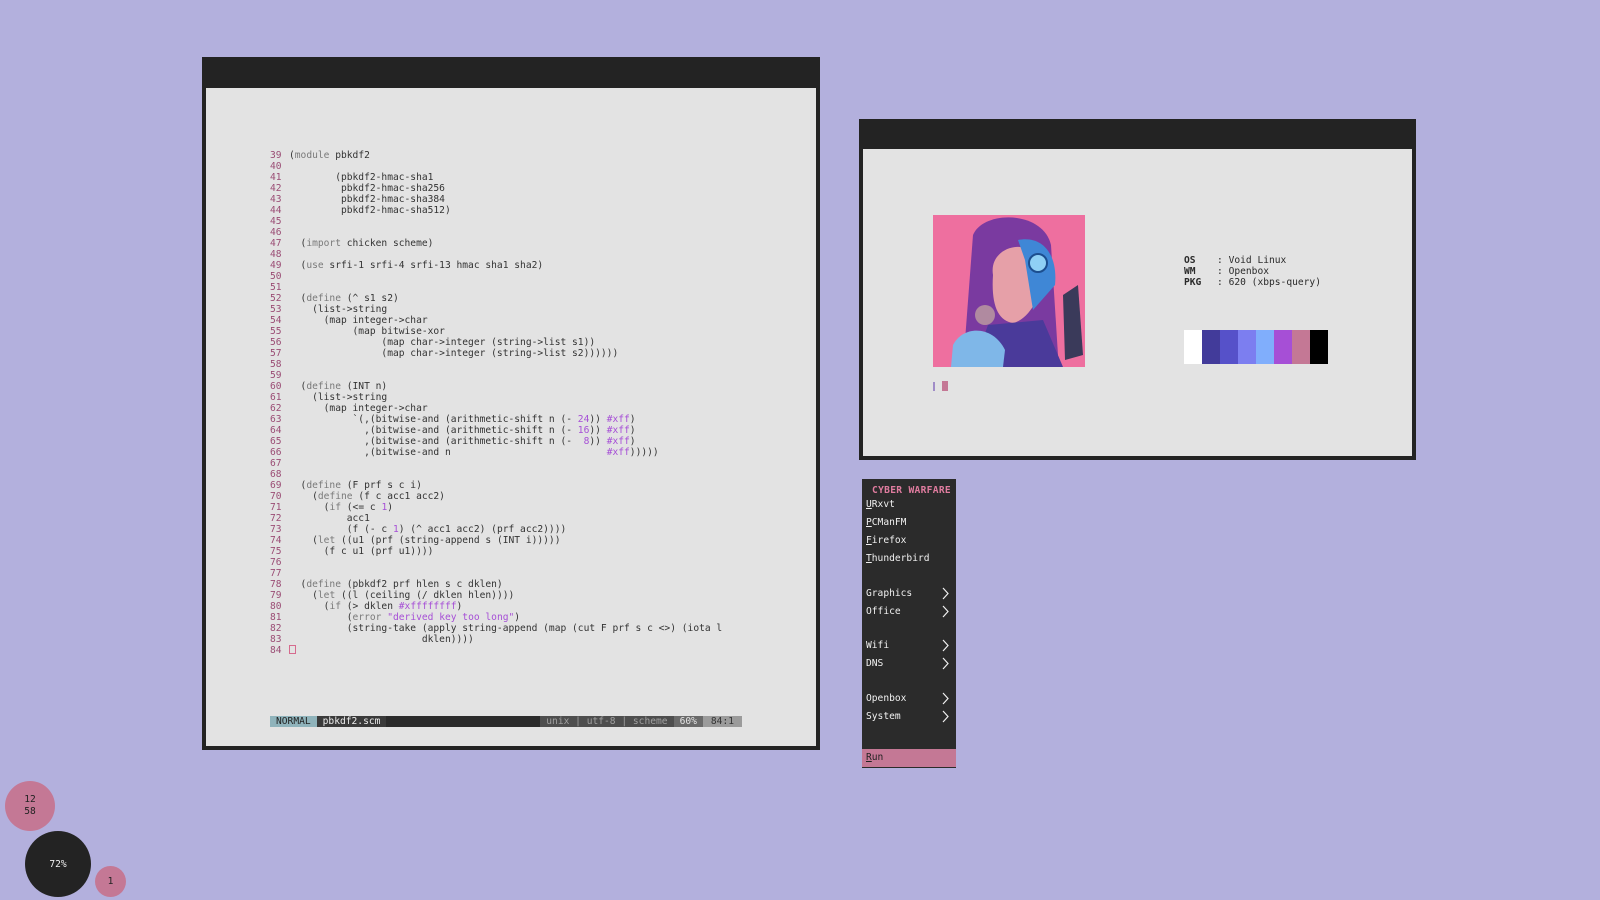 The width and height of the screenshot is (1600, 900). I want to click on code-line: 79 (let ((l (ceiling (/ dklen hlen)))), so click(506, 595).